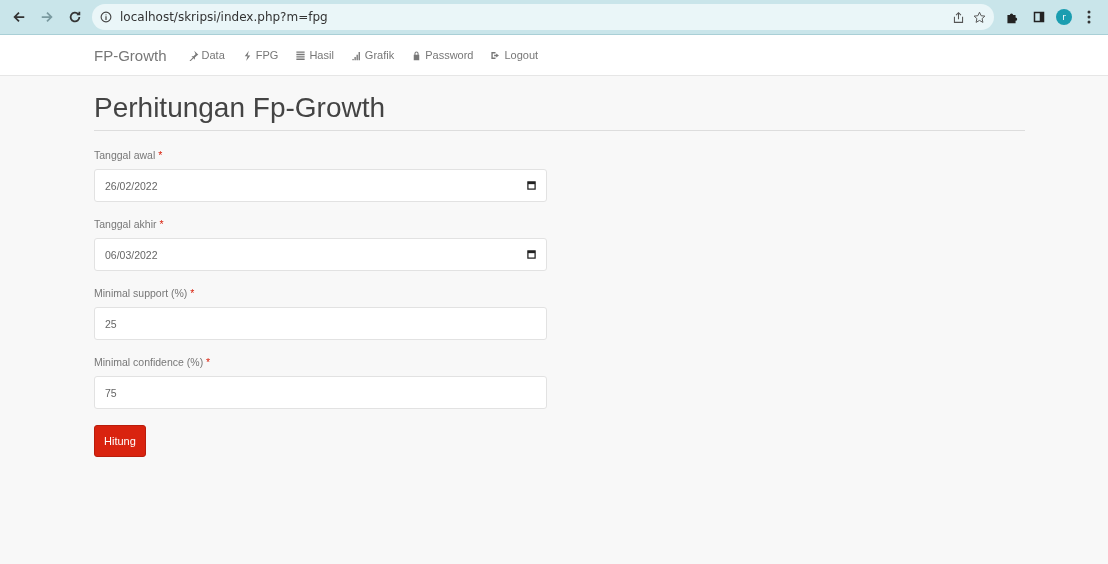 The width and height of the screenshot is (1108, 564). Describe the element at coordinates (356, 55) in the screenshot. I see `signal-bars-icon` at that location.